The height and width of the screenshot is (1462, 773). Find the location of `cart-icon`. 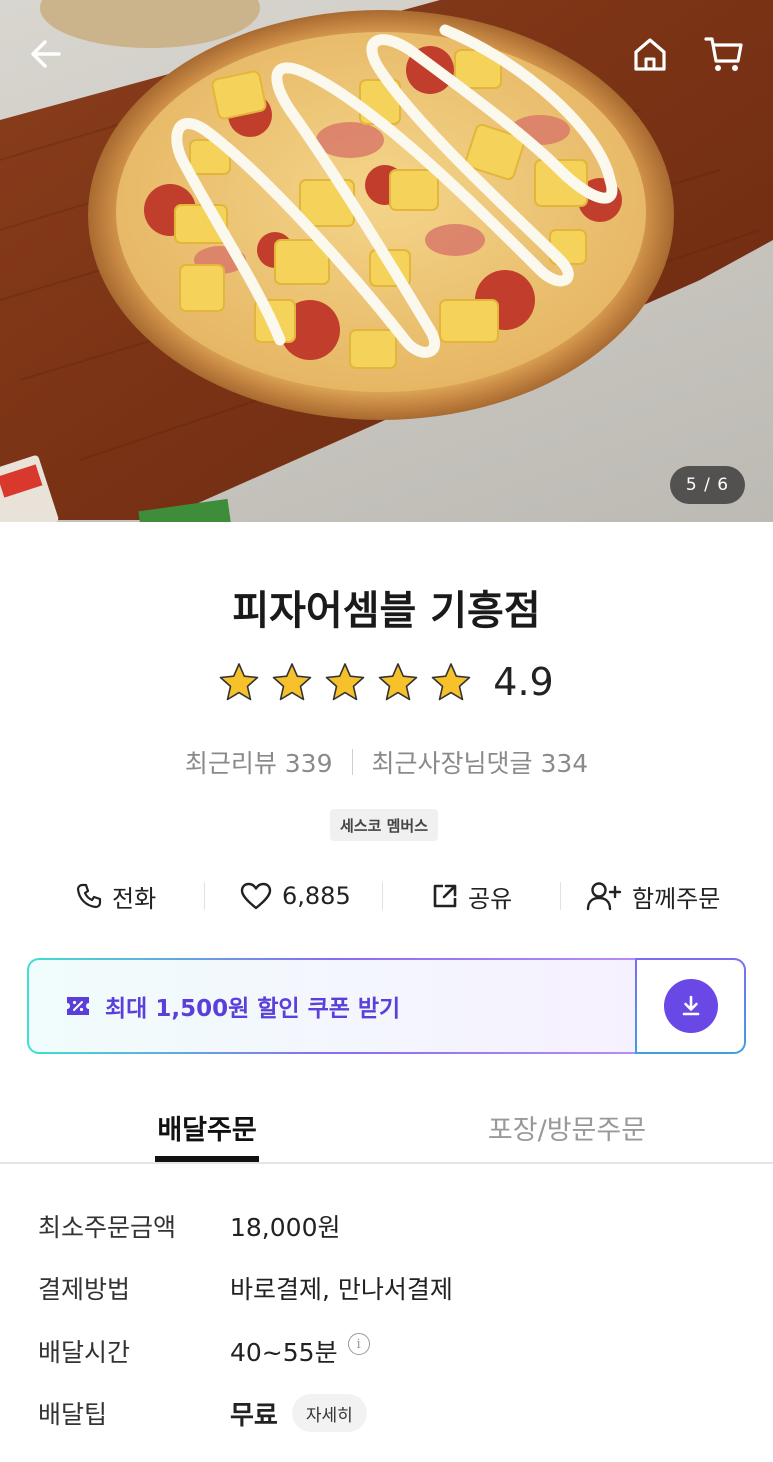

cart-icon is located at coordinates (723, 54).